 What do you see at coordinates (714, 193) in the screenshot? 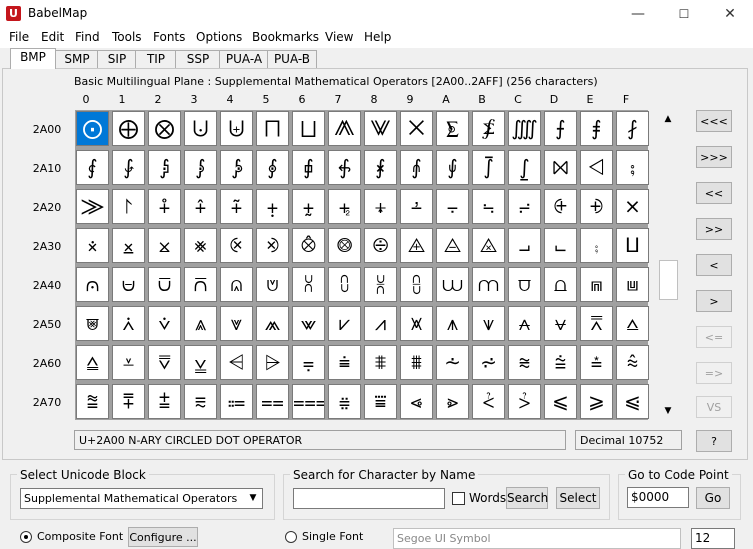
I see `prev-block-button: <<` at bounding box center [714, 193].